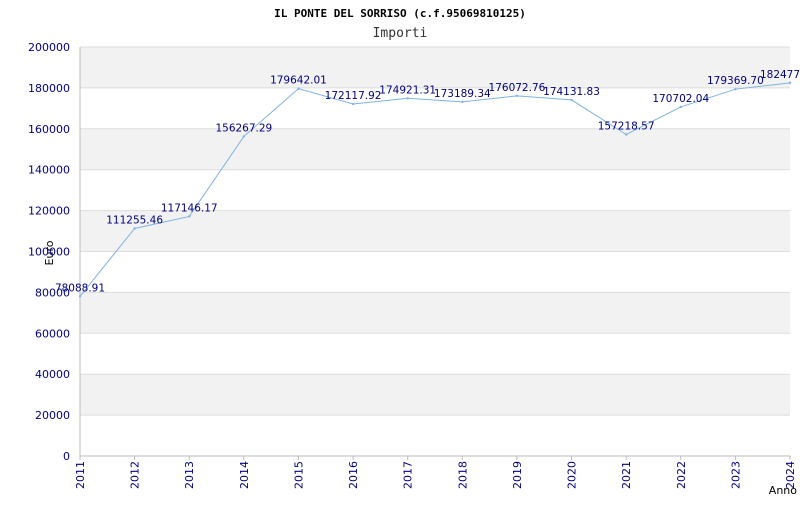 This screenshot has width=800, height=505. What do you see at coordinates (49, 88) in the screenshot?
I see `y-tick-label: 180000` at bounding box center [49, 88].